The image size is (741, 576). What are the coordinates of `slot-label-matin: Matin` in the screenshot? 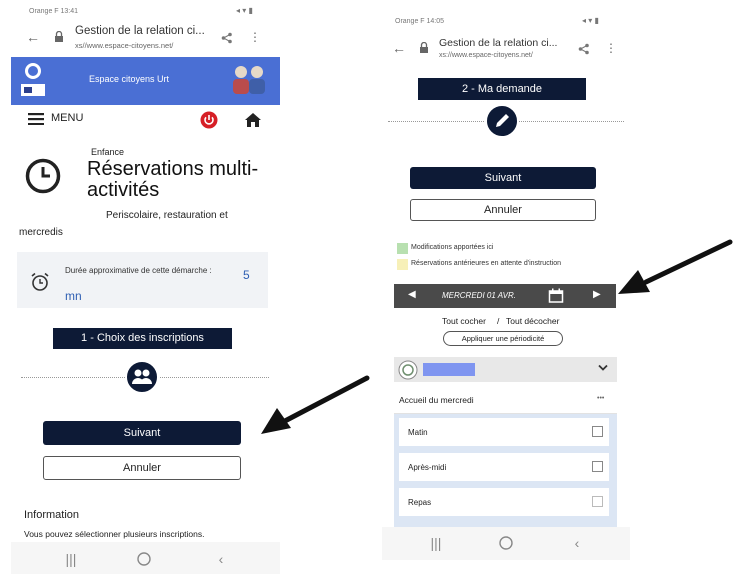 It's located at (418, 432).